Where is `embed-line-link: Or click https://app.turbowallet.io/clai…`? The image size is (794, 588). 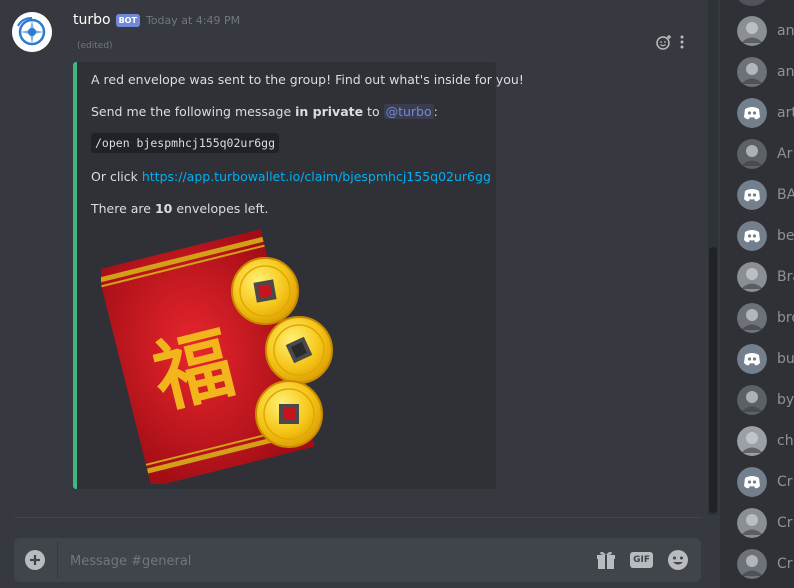
embed-line-link: Or click https://app.turbowallet.io/clai… is located at coordinates (291, 176).